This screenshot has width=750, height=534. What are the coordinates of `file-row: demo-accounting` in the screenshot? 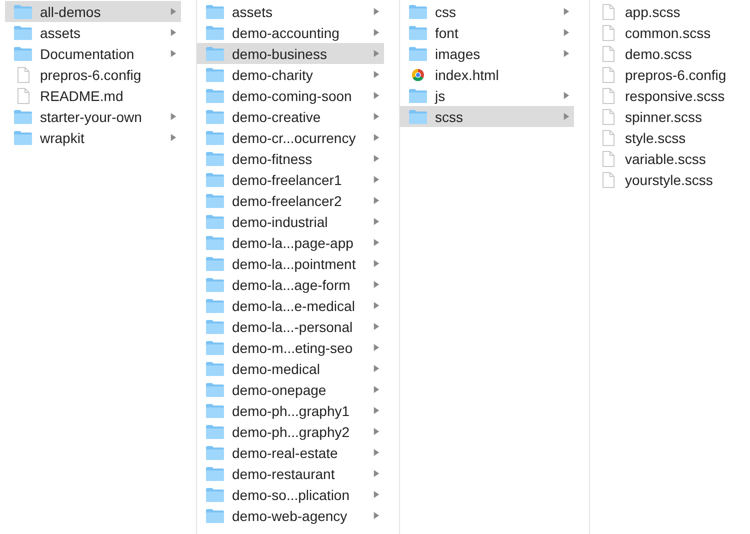 It's located at (290, 32).